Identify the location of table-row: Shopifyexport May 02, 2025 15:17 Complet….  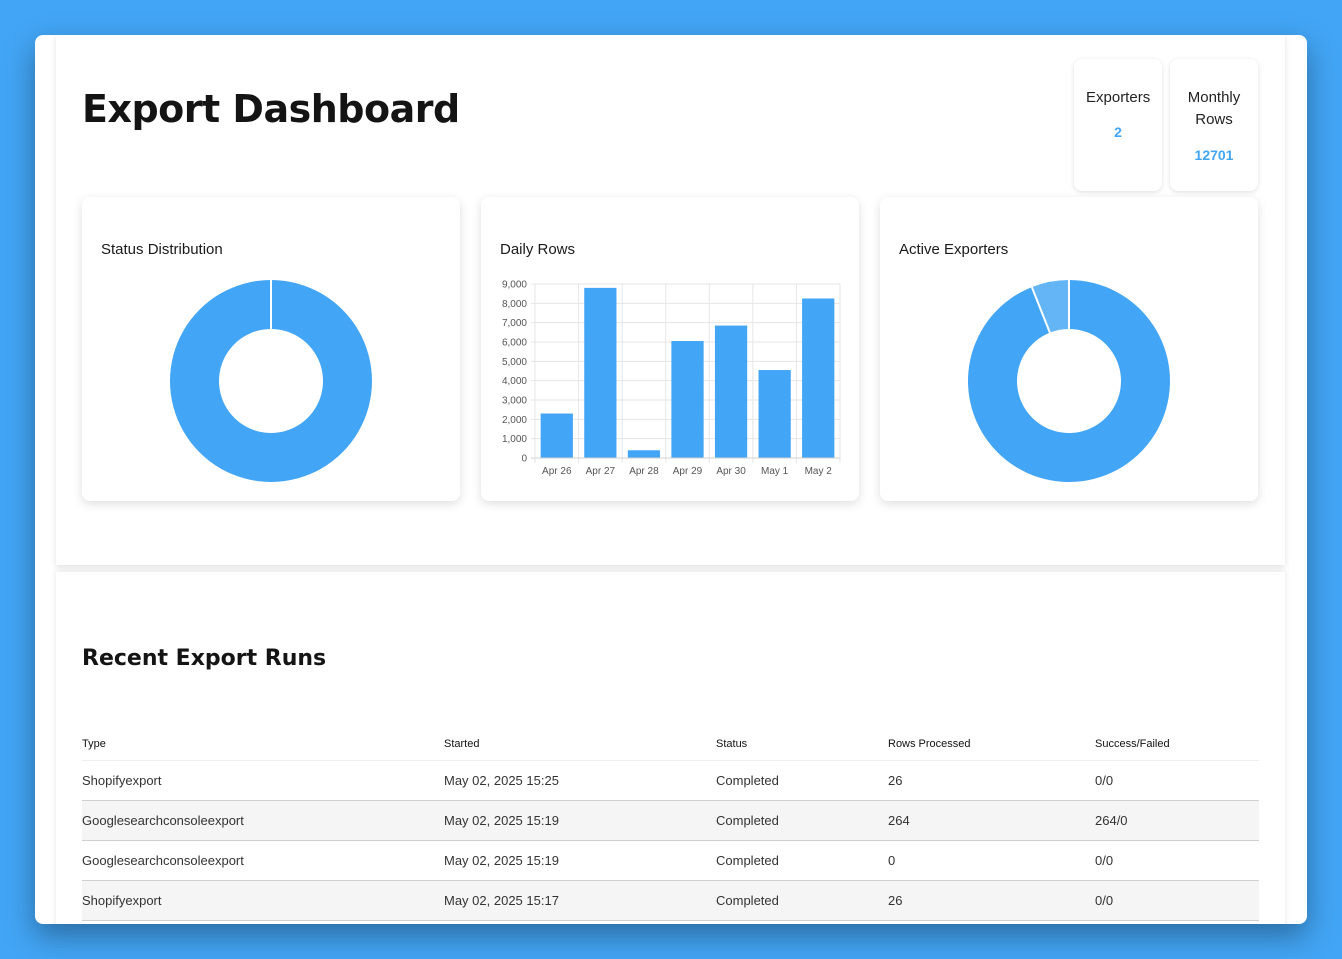
(670, 900).